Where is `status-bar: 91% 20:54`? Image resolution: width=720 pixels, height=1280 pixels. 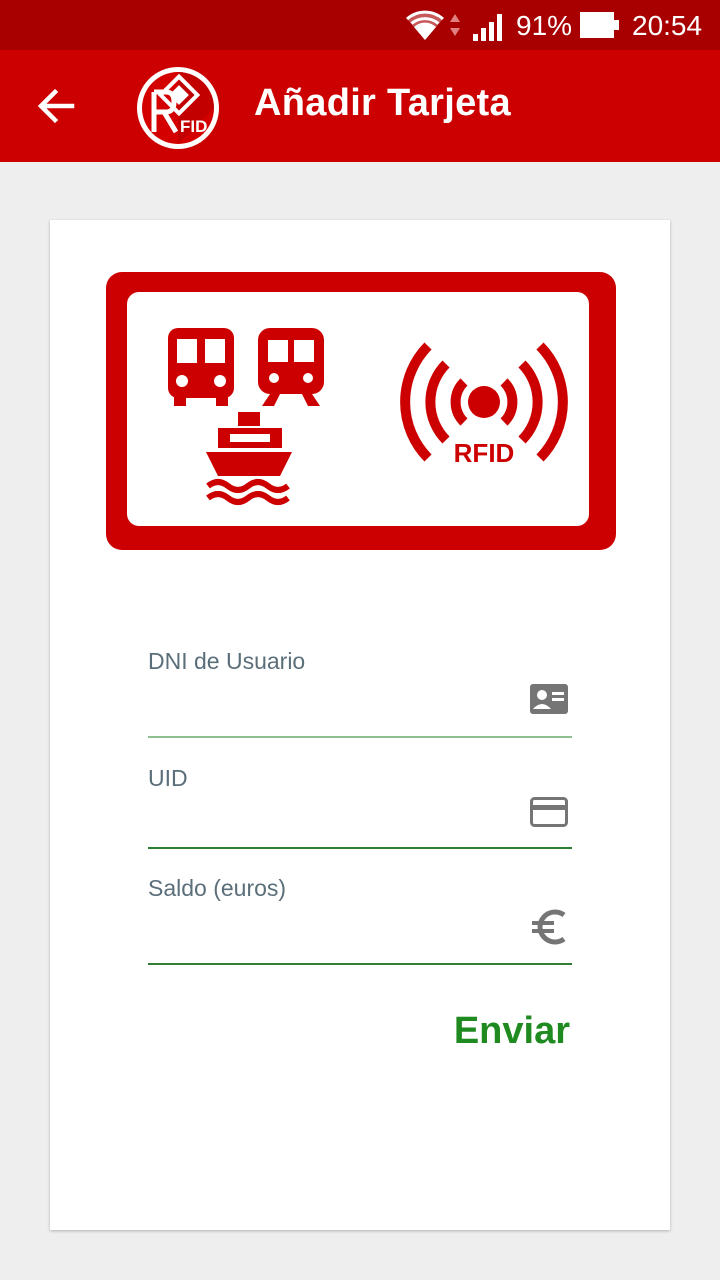
status-bar: 91% 20:54 is located at coordinates (360, 25).